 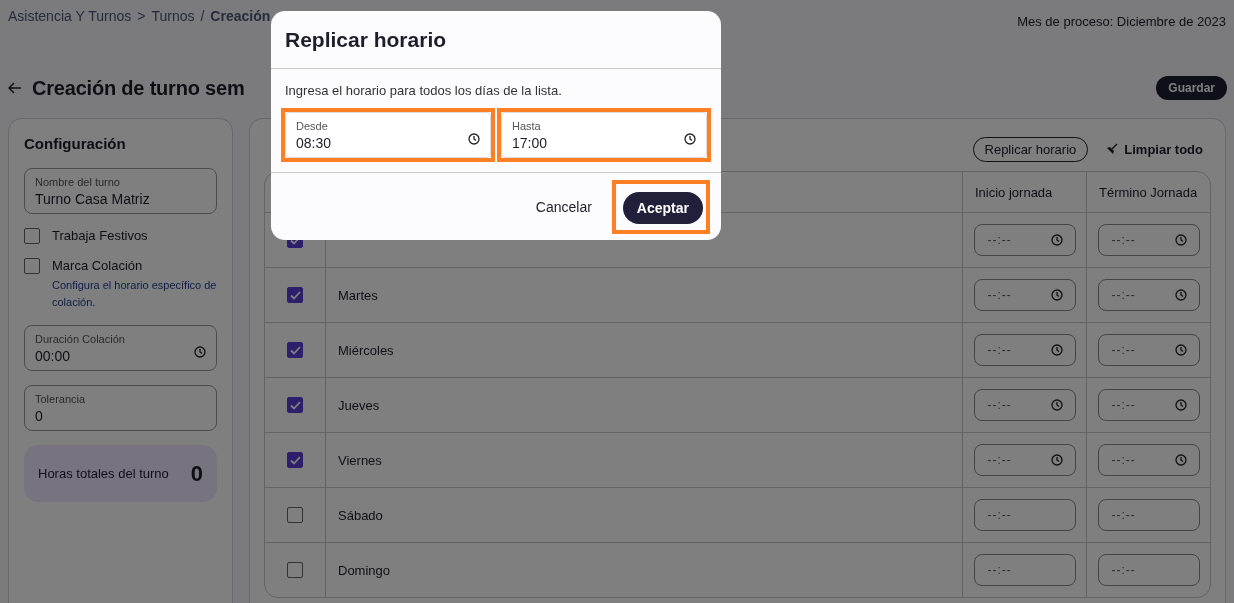 I want to click on field-value: Turno Casa Matriz, so click(x=92, y=199).